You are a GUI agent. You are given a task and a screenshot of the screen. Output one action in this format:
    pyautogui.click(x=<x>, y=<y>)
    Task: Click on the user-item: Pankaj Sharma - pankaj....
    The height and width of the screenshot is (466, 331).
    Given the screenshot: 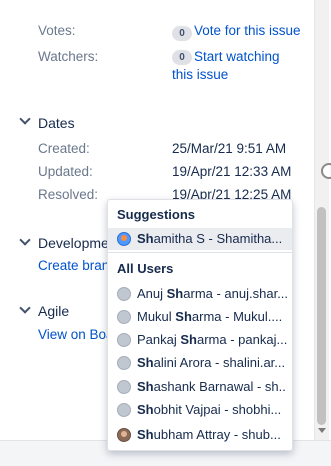 What is the action you would take?
    pyautogui.click(x=200, y=340)
    